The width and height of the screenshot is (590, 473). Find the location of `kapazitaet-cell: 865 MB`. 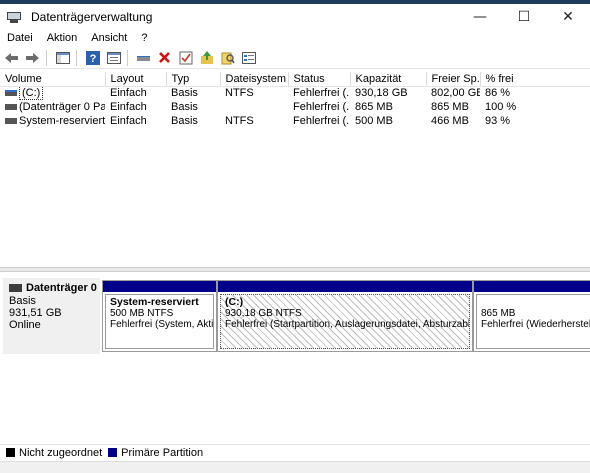

kapazitaet-cell: 865 MB is located at coordinates (374, 107).